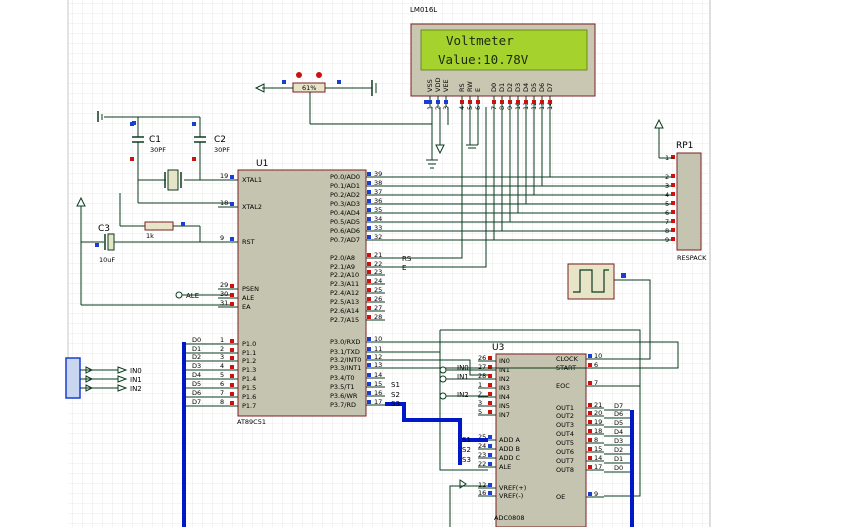 Image resolution: width=844 pixels, height=527 pixels. What do you see at coordinates (378, 393) in the screenshot?
I see `u1-right-pin-number: 16` at bounding box center [378, 393].